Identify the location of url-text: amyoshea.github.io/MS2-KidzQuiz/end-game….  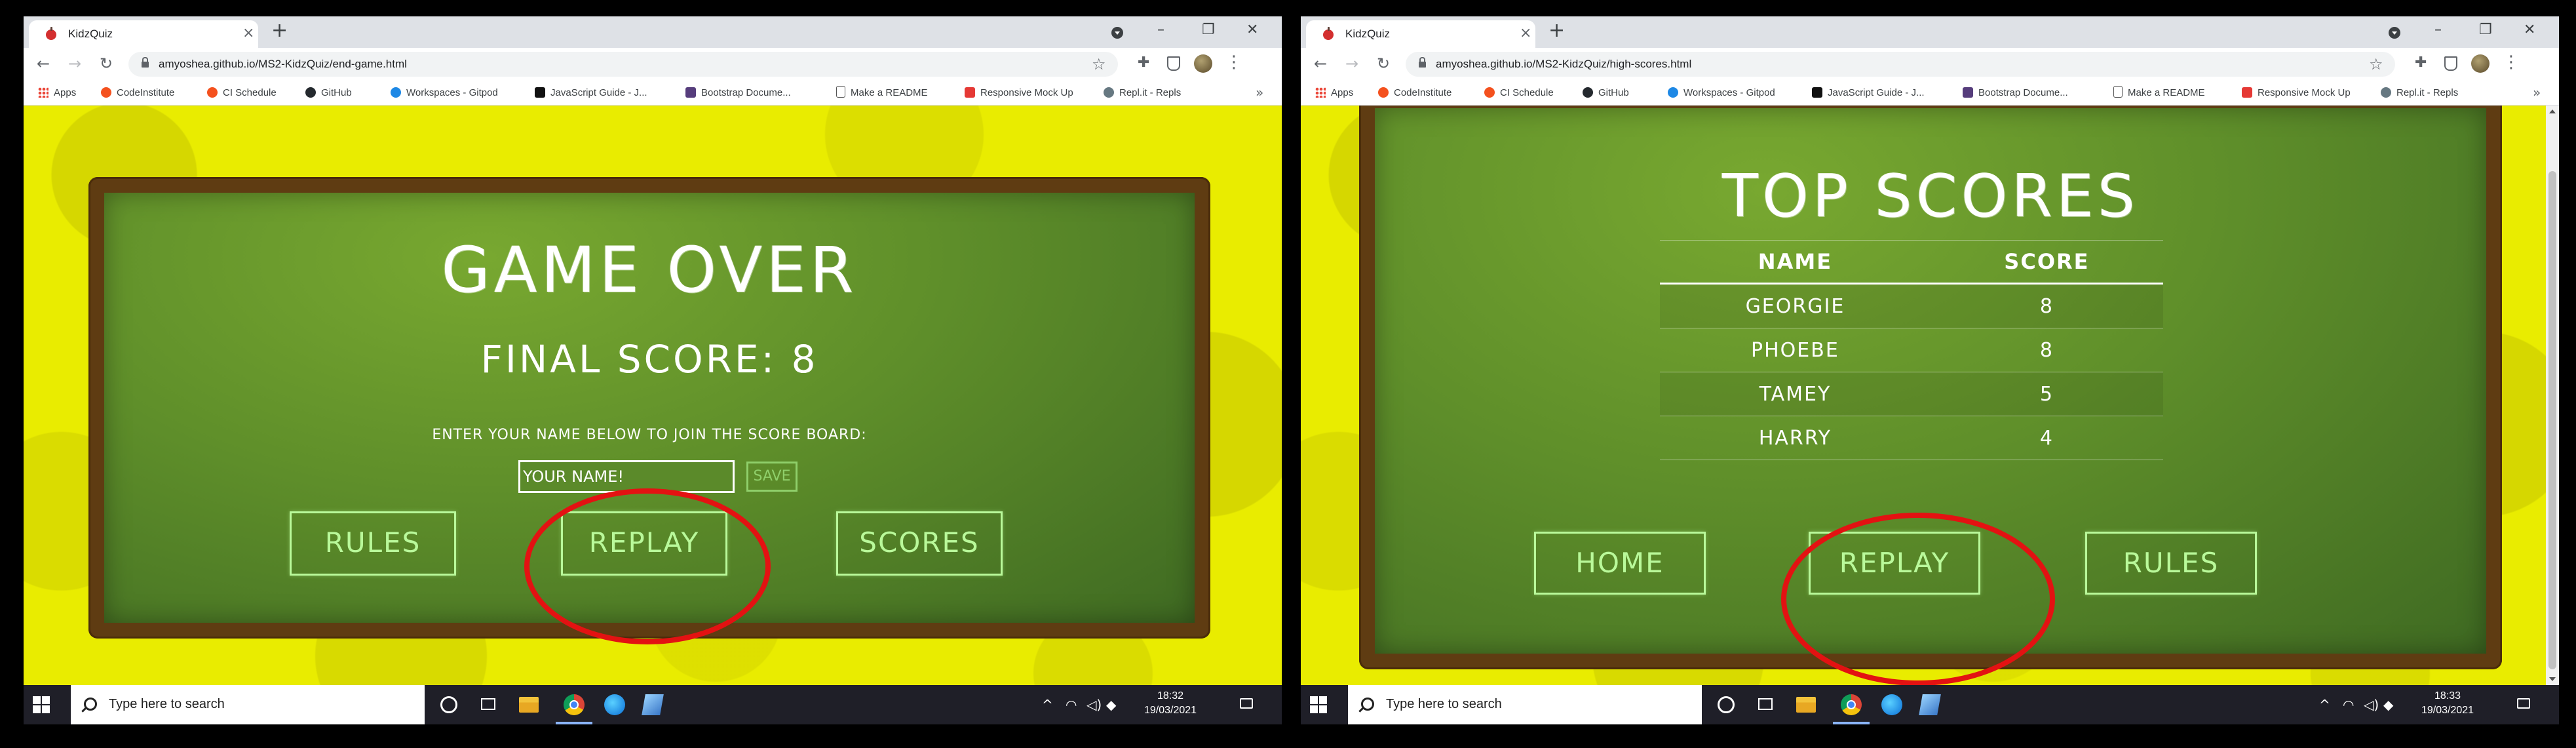
(283, 64).